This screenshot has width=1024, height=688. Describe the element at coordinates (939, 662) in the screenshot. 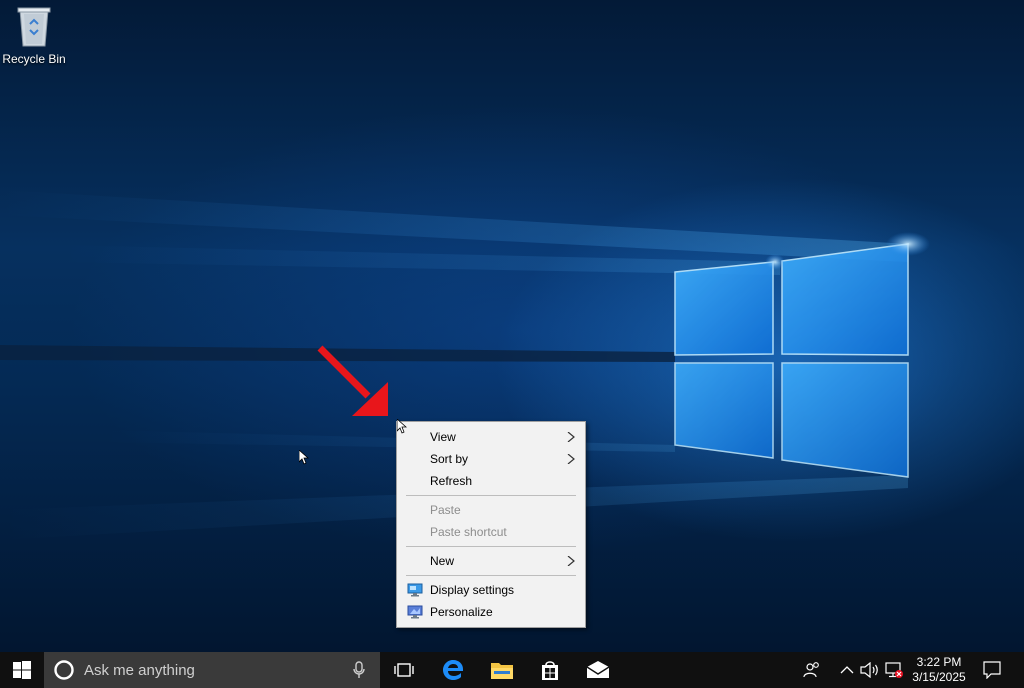

I see `clock-time: 3:22 PM` at that location.